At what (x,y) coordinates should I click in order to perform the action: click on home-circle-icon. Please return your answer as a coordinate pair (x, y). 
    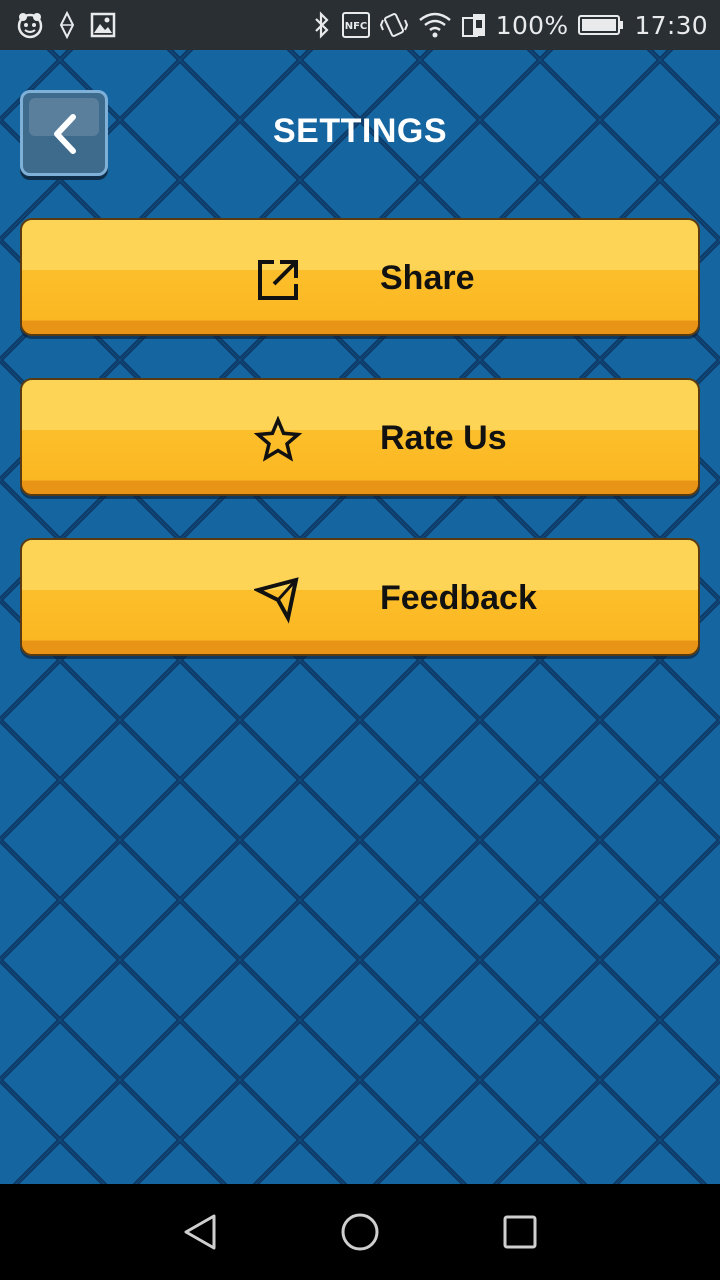
    Looking at the image, I should click on (360, 1232).